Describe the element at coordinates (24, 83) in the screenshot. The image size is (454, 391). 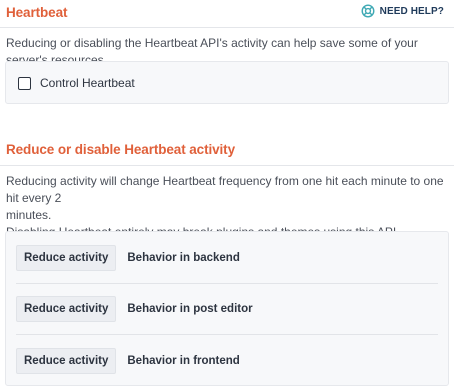
I see `control-heartbeat-checkbox` at that location.